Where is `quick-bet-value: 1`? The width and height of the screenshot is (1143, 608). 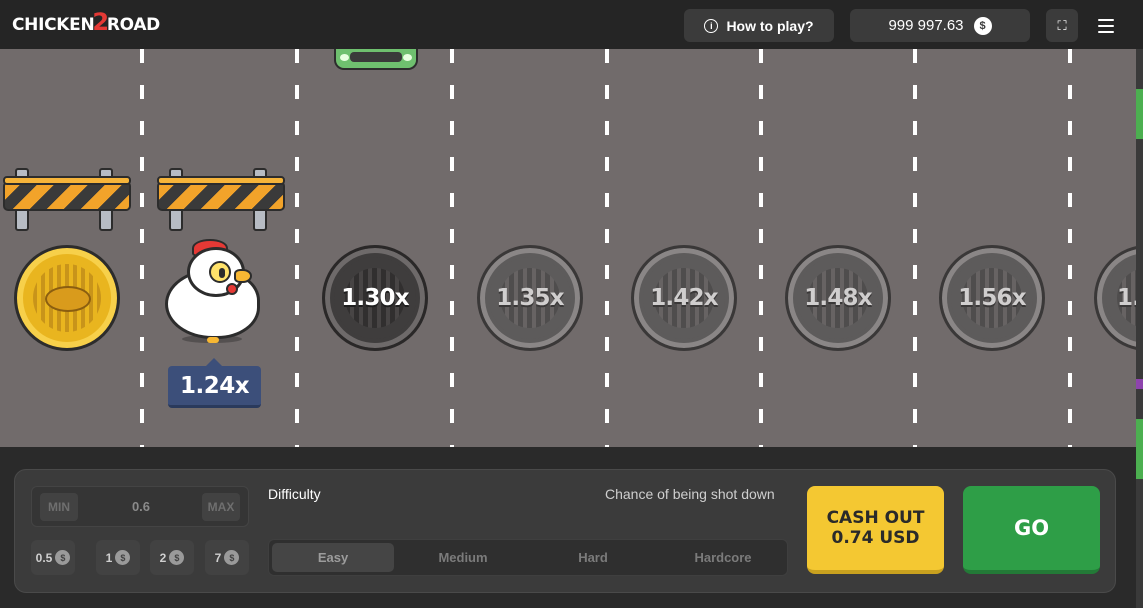 quick-bet-value: 1 is located at coordinates (109, 557).